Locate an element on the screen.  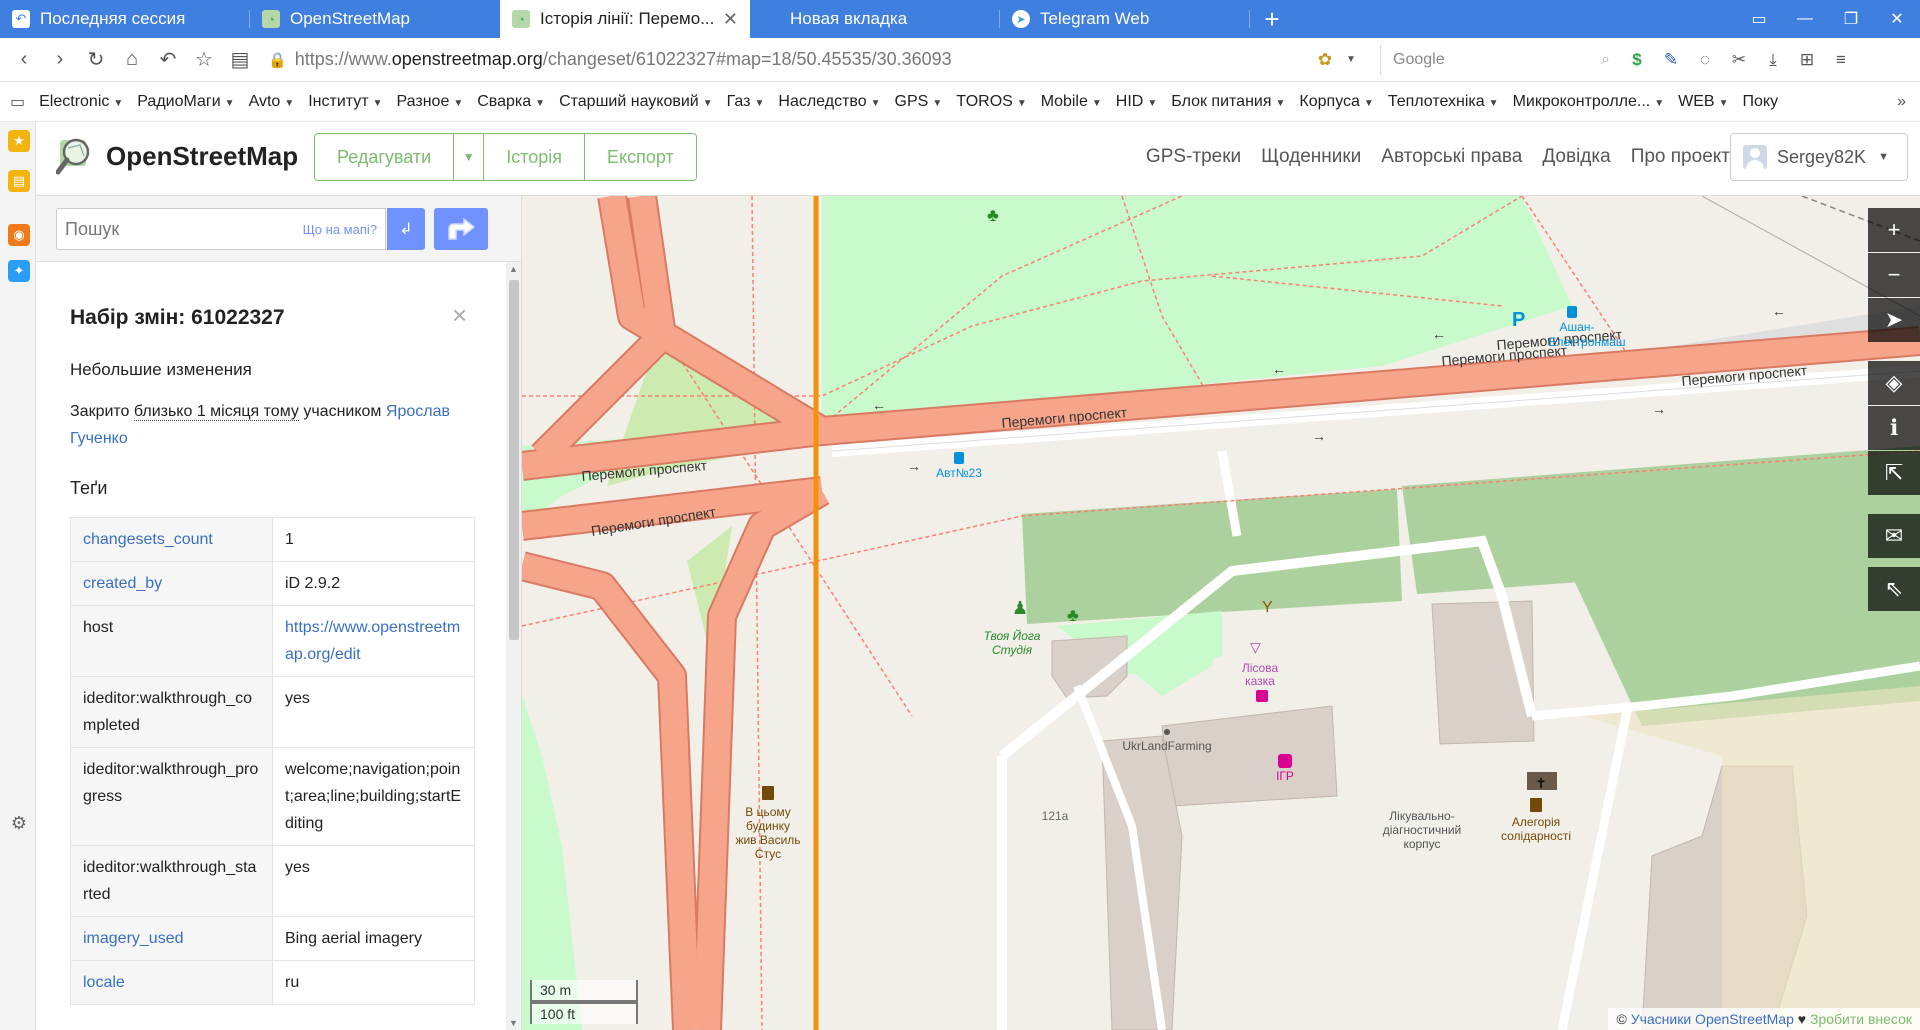
scale-bar: 30 m 100 ft is located at coordinates (584, 1002).